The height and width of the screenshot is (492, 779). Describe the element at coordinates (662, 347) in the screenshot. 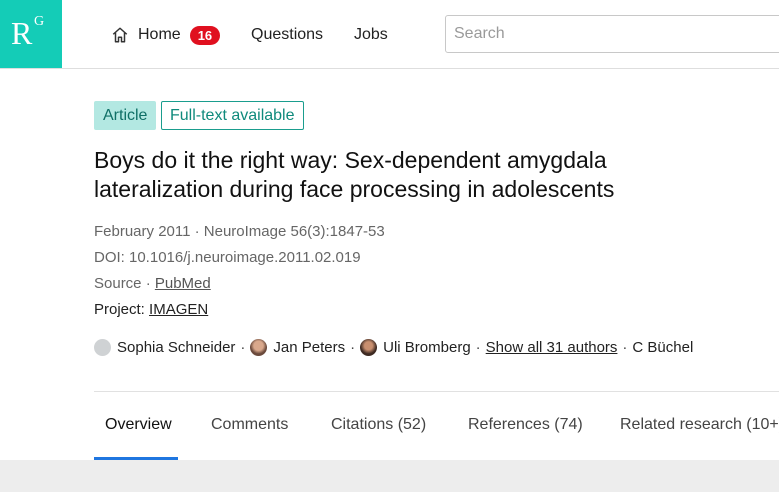

I see `author-name: C Büchel` at that location.